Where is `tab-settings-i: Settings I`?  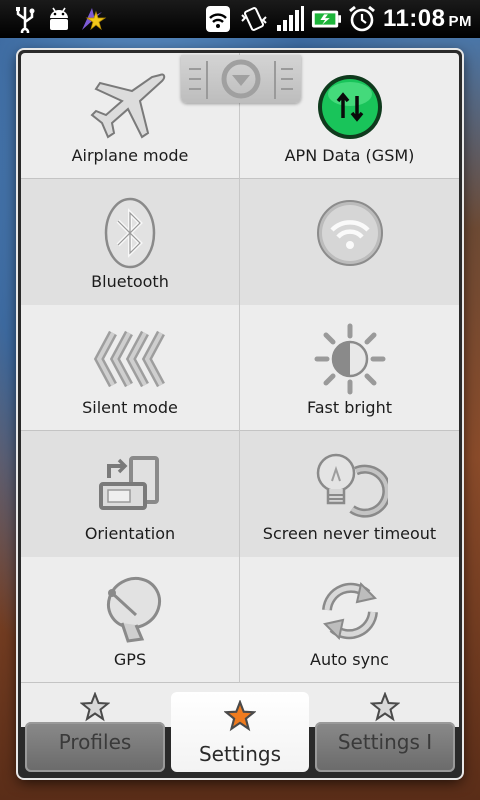
tab-settings-i: Settings I is located at coordinates (385, 731).